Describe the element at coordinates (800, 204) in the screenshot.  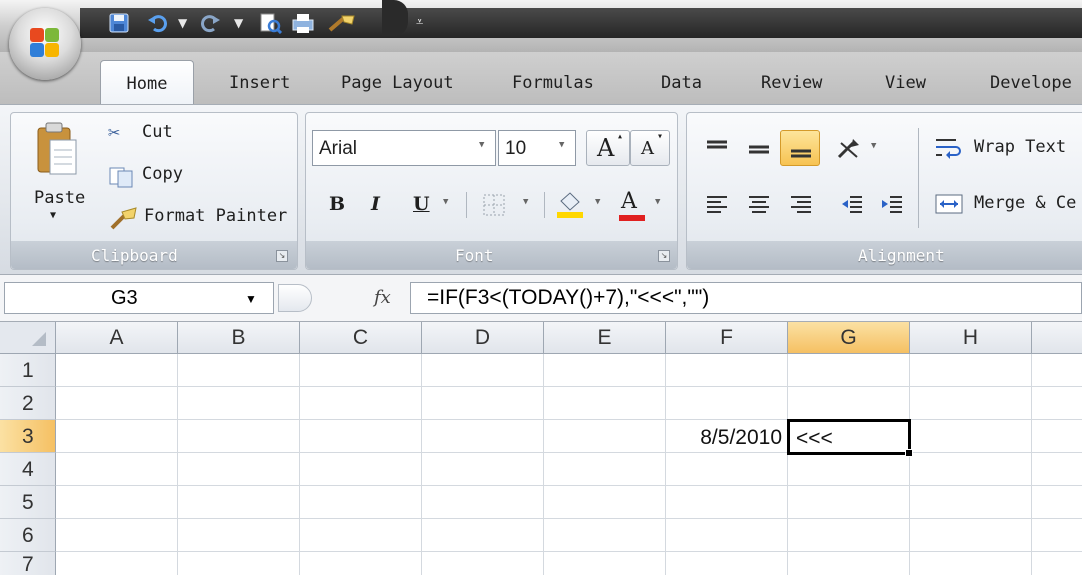
I see `align-right-button` at that location.